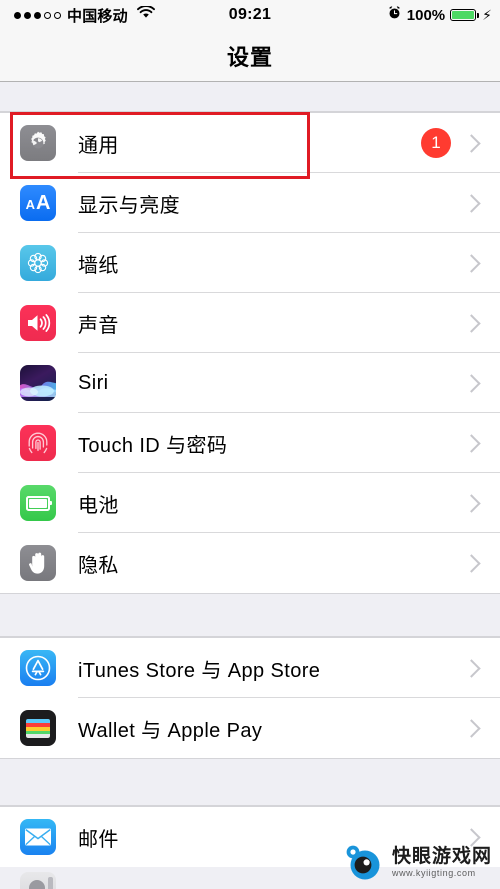 The width and height of the screenshot is (500, 889). What do you see at coordinates (170, 730) in the screenshot?
I see `settings-row-label: Wallet 与 Apple Pay` at bounding box center [170, 730].